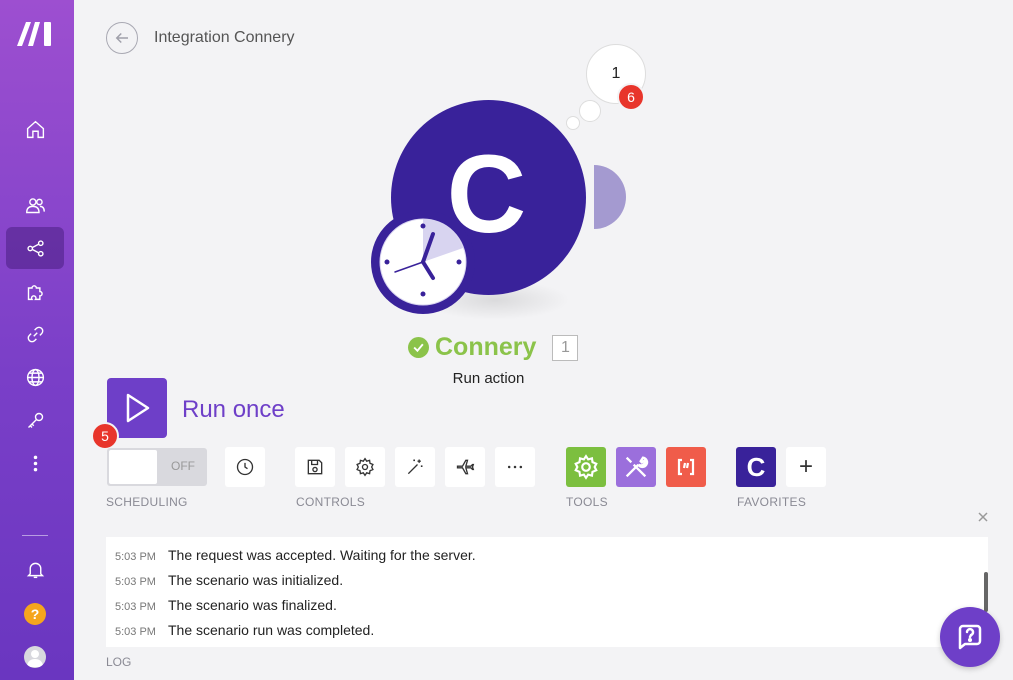 The width and height of the screenshot is (1013, 680). What do you see at coordinates (573, 123) in the screenshot?
I see `bubble-dot-small` at bounding box center [573, 123].